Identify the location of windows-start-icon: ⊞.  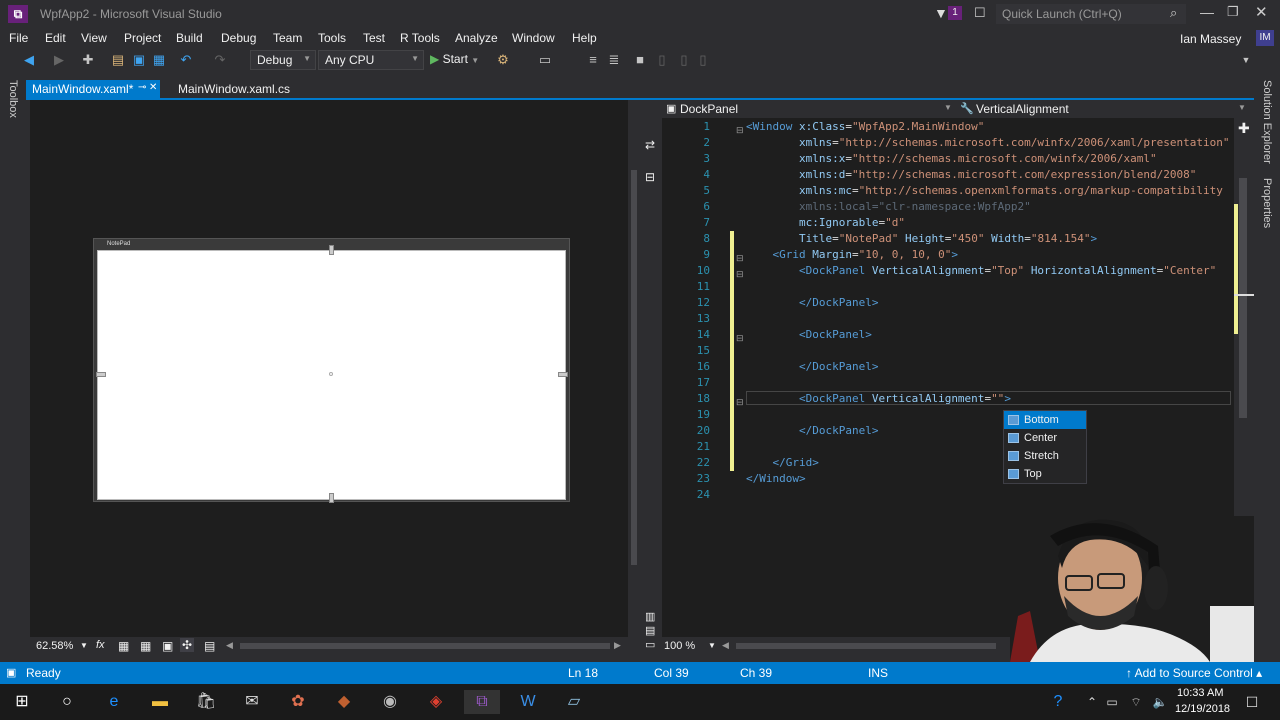
(22, 702).